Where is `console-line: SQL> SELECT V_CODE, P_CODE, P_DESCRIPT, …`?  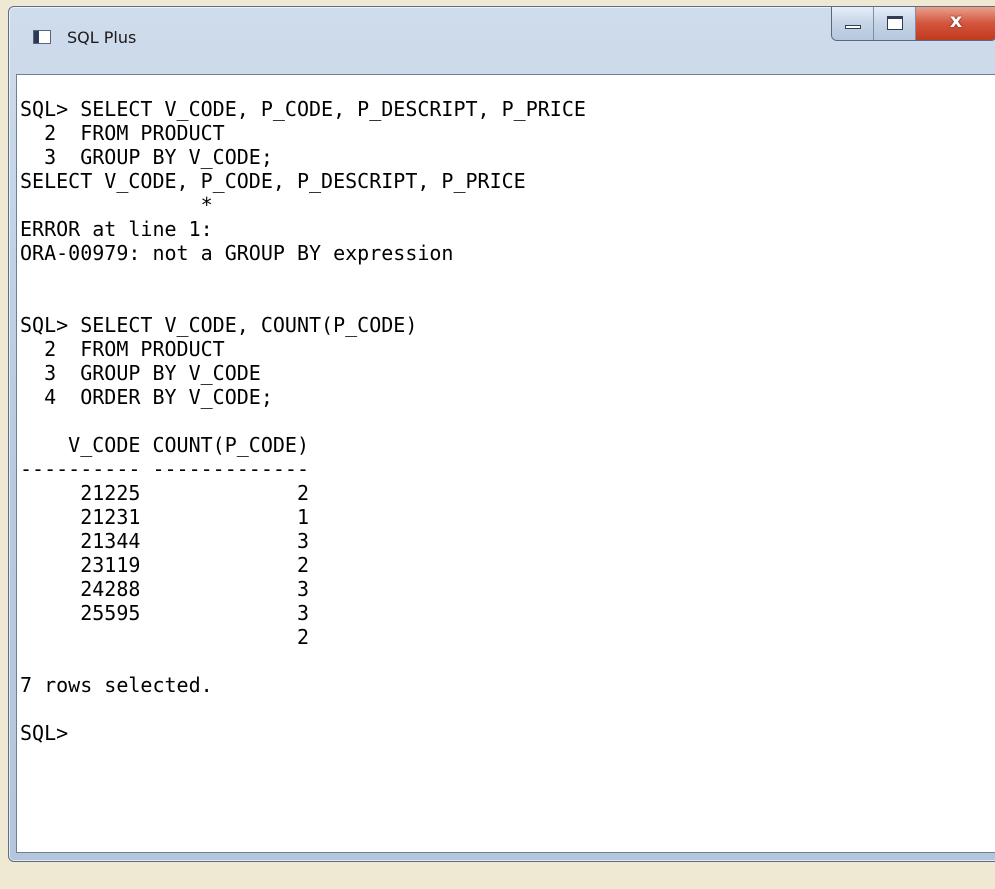 console-line: SQL> SELECT V_CODE, P_CODE, P_DESCRIPT, … is located at coordinates (303, 109).